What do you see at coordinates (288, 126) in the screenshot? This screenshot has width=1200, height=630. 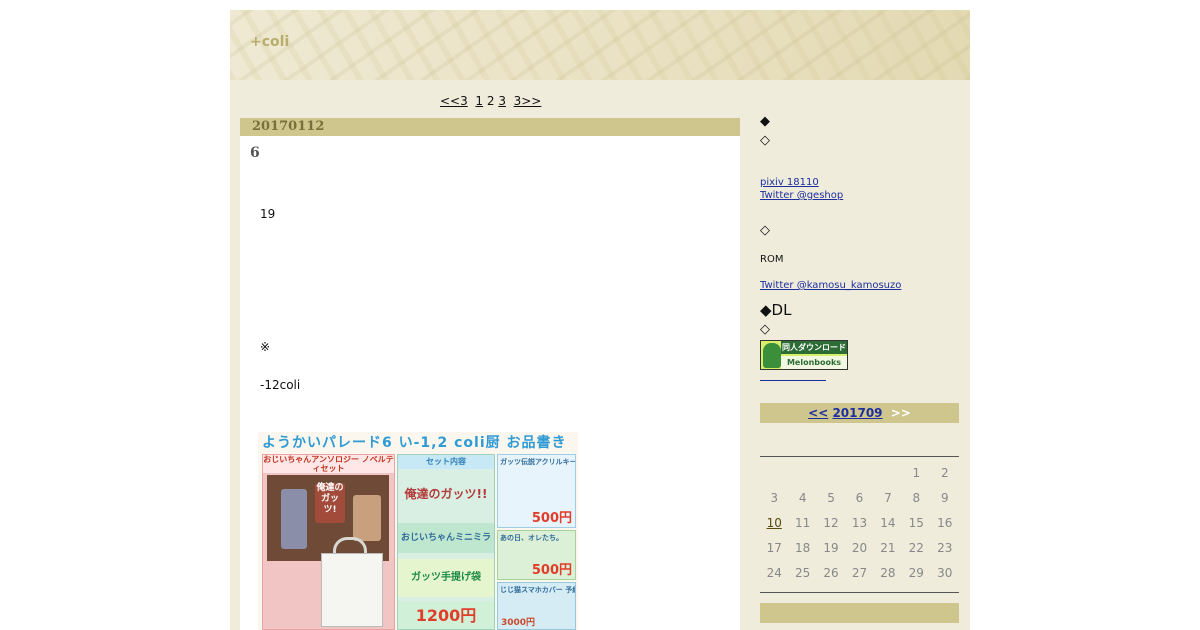 I see `post-date: 20170112` at bounding box center [288, 126].